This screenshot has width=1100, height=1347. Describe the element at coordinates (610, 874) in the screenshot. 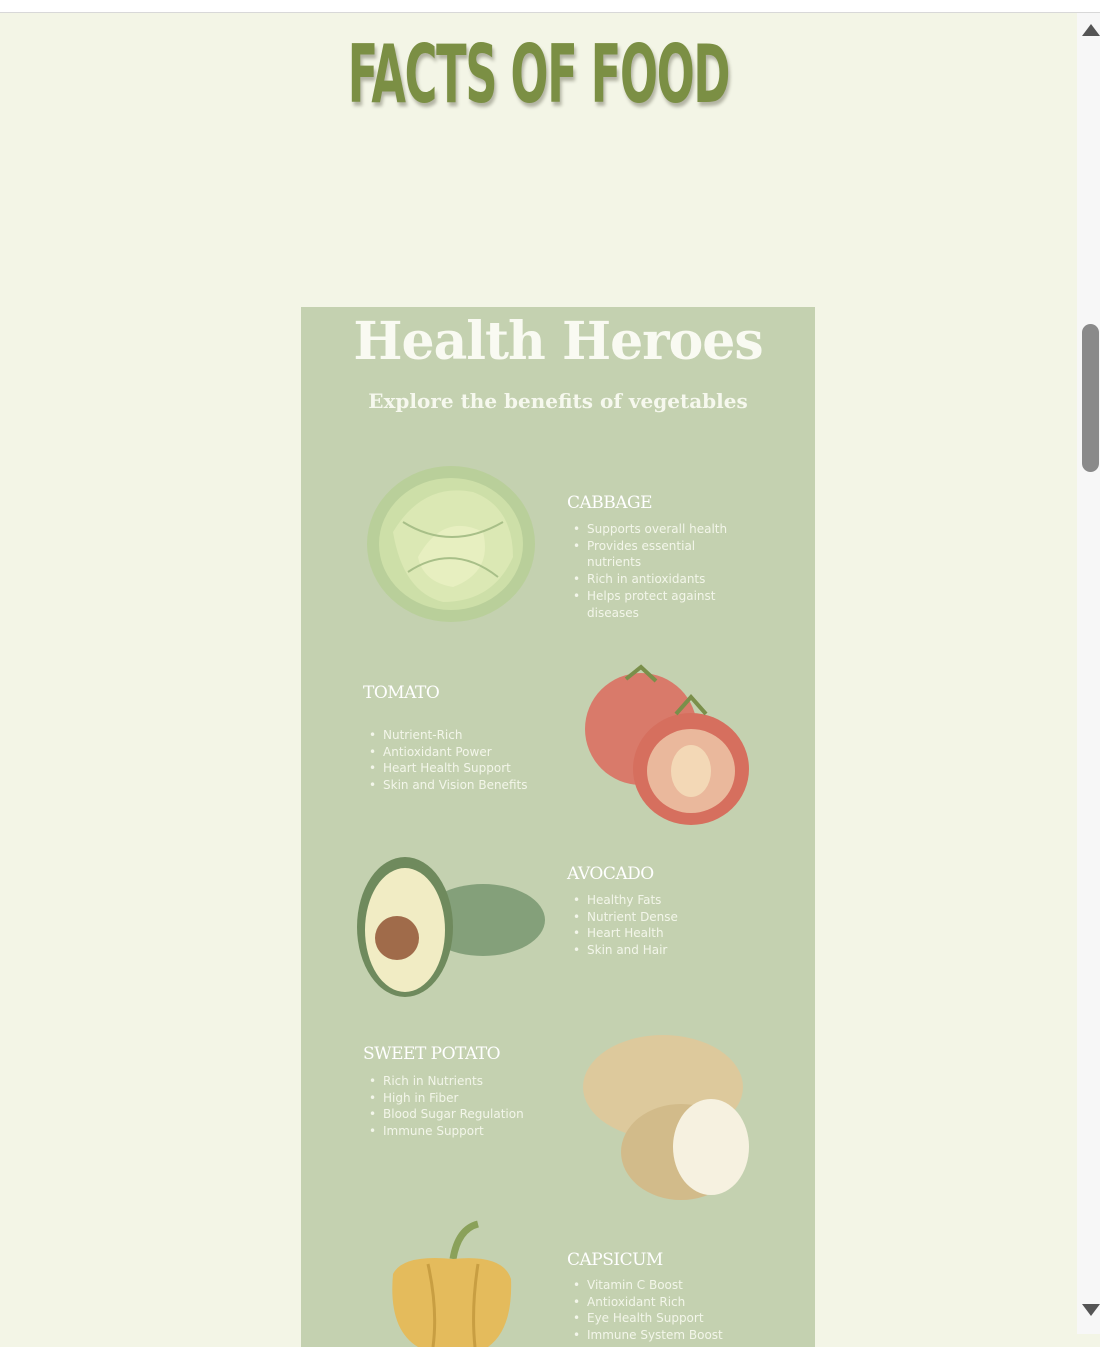

I see `veg-name-avocado: AVOCADO` at that location.